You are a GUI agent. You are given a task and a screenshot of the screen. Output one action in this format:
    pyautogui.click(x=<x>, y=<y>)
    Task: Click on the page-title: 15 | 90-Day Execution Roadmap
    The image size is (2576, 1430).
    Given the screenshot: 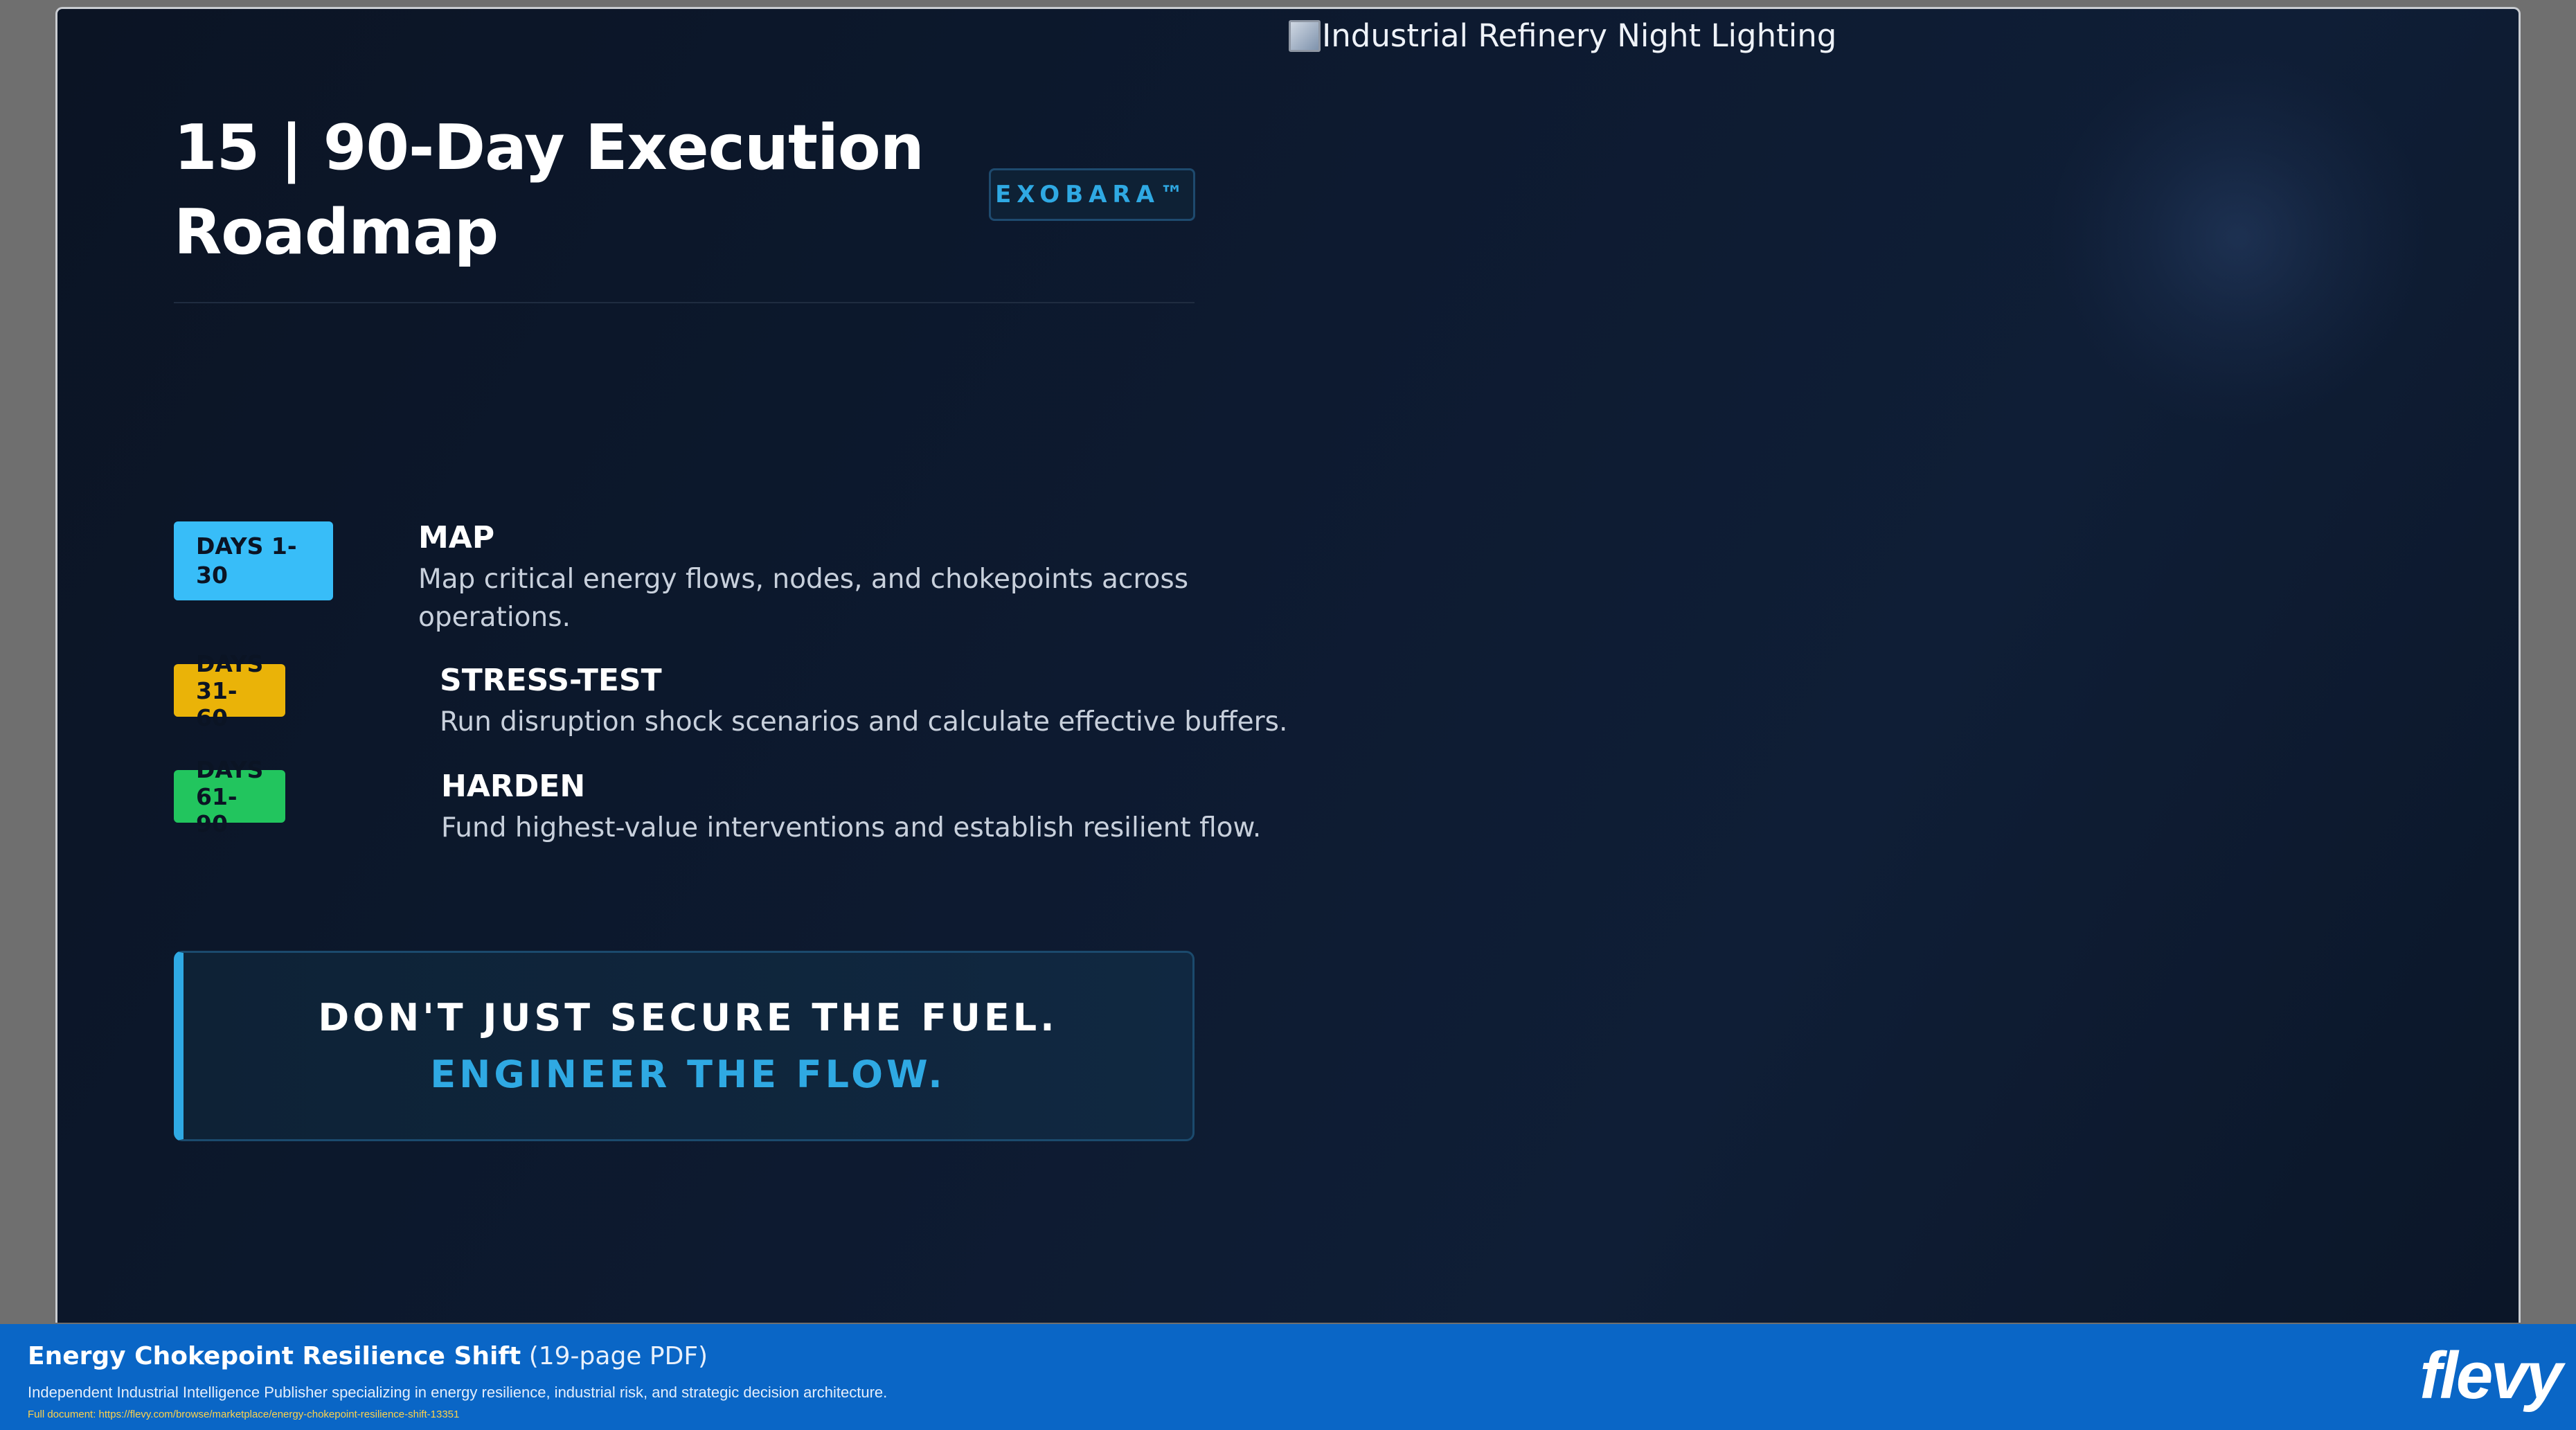 What is the action you would take?
    pyautogui.click(x=549, y=190)
    